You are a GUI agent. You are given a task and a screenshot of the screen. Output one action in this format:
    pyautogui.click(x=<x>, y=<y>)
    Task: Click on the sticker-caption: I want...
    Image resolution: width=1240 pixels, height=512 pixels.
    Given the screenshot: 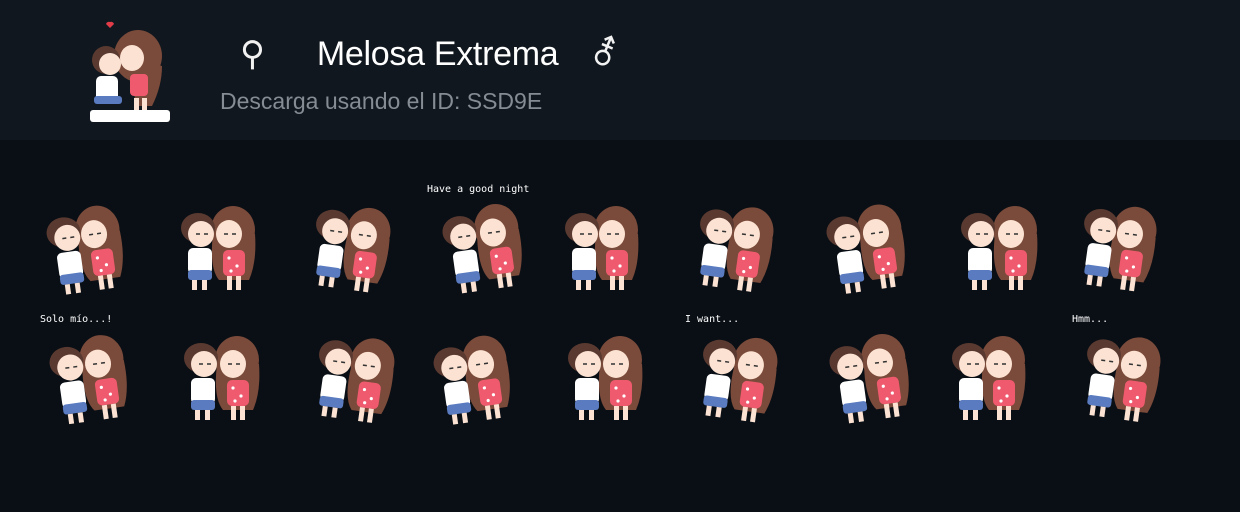 What is the action you would take?
    pyautogui.click(x=712, y=319)
    